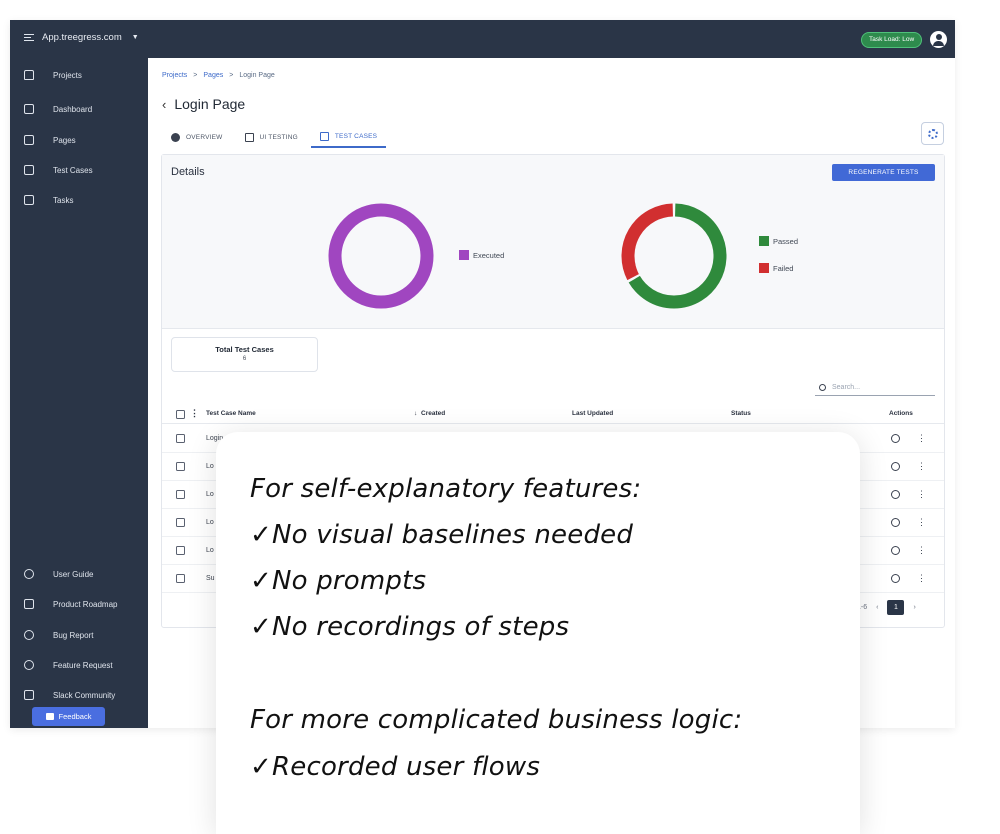  Describe the element at coordinates (822, 387) in the screenshot. I see `search-icon` at that location.